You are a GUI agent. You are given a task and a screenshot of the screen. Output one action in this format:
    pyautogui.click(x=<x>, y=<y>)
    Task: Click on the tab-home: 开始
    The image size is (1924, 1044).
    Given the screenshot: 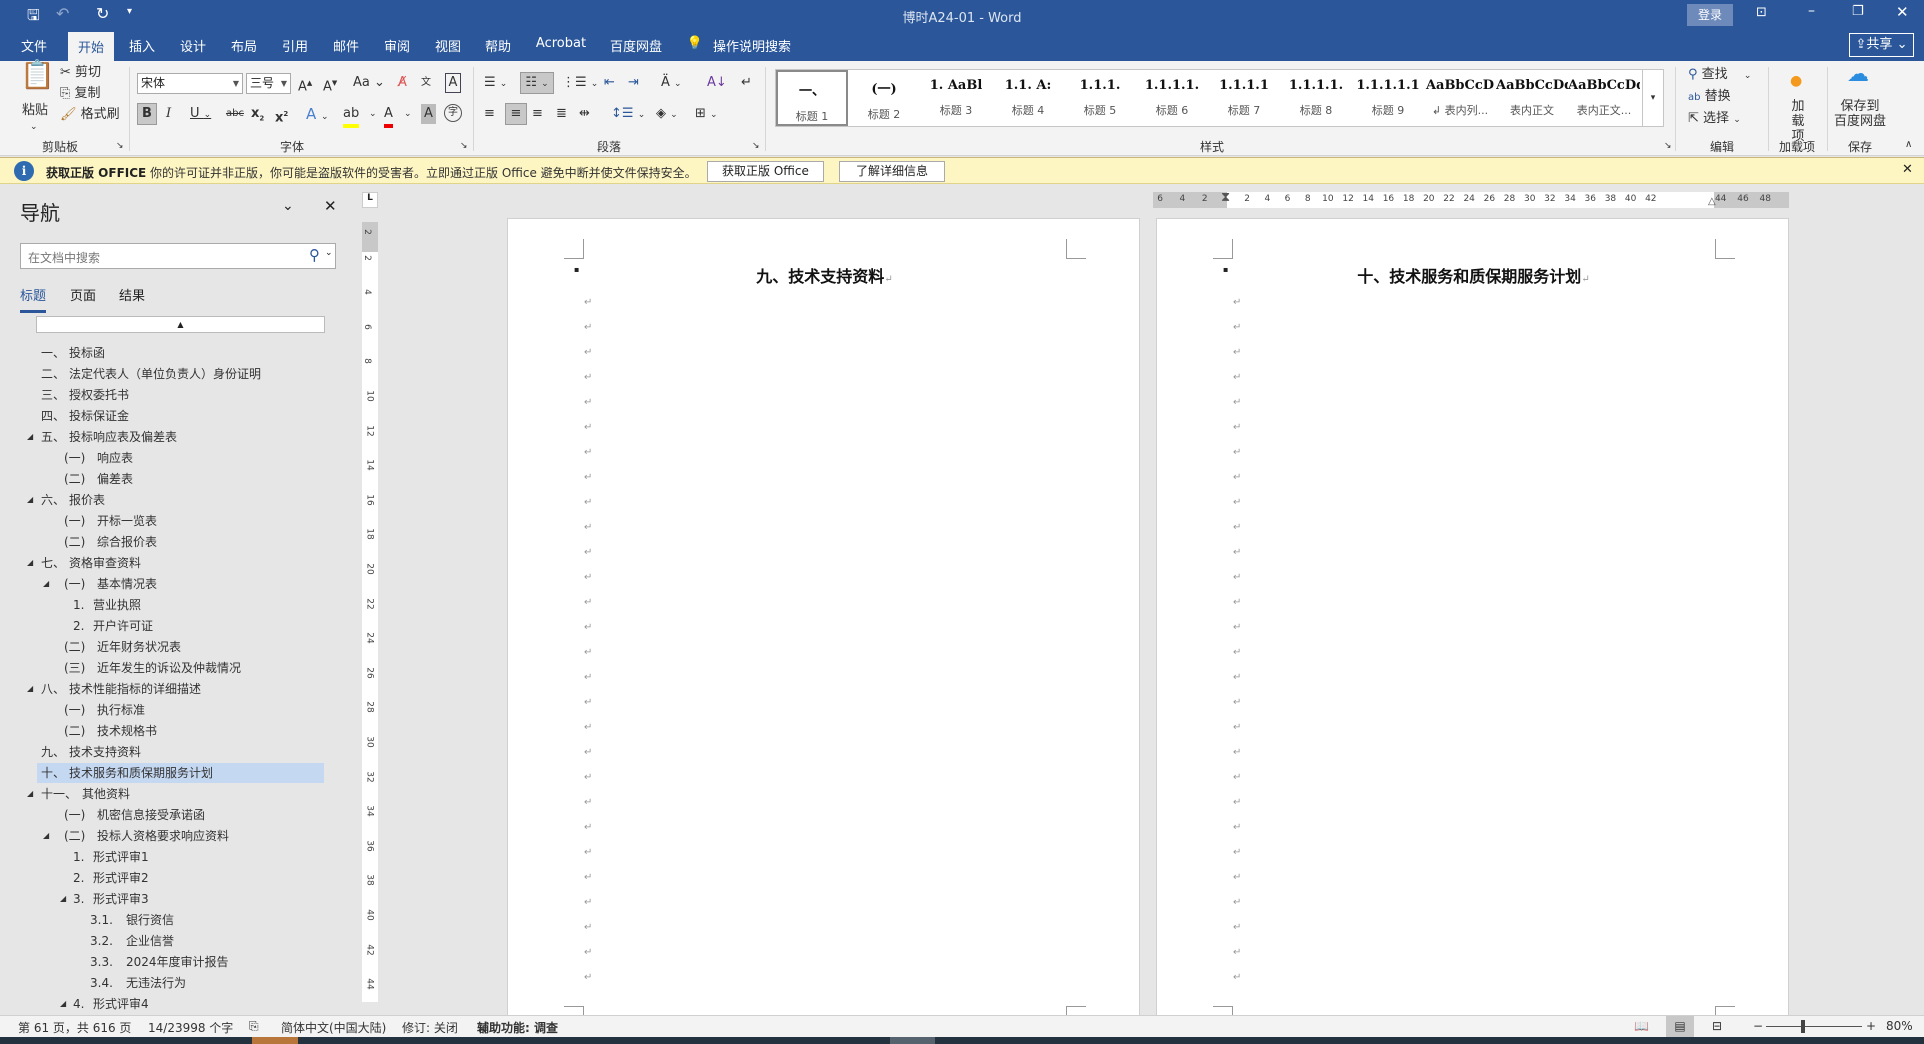 What is the action you would take?
    pyautogui.click(x=91, y=46)
    